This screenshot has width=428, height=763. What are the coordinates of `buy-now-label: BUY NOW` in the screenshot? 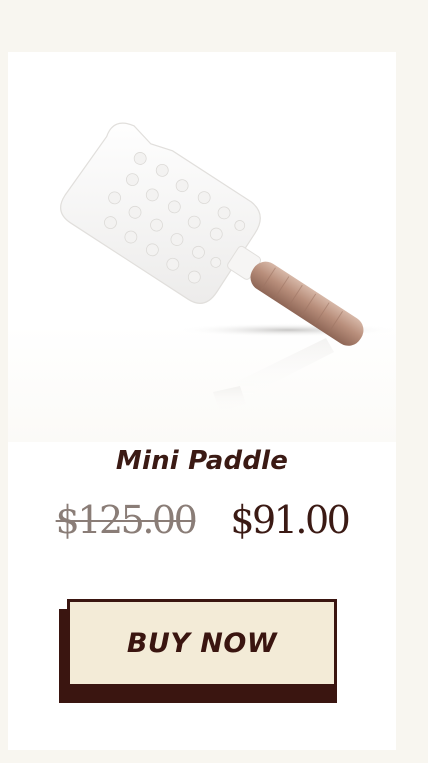 It's located at (202, 643).